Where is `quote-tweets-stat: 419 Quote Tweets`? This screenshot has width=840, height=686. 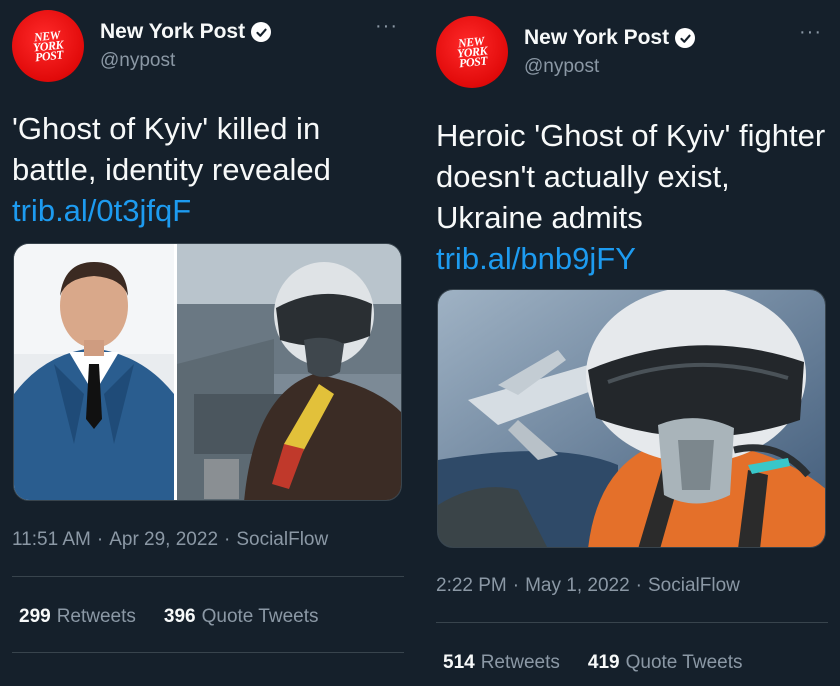
quote-tweets-stat: 419 Quote Tweets is located at coordinates (665, 663).